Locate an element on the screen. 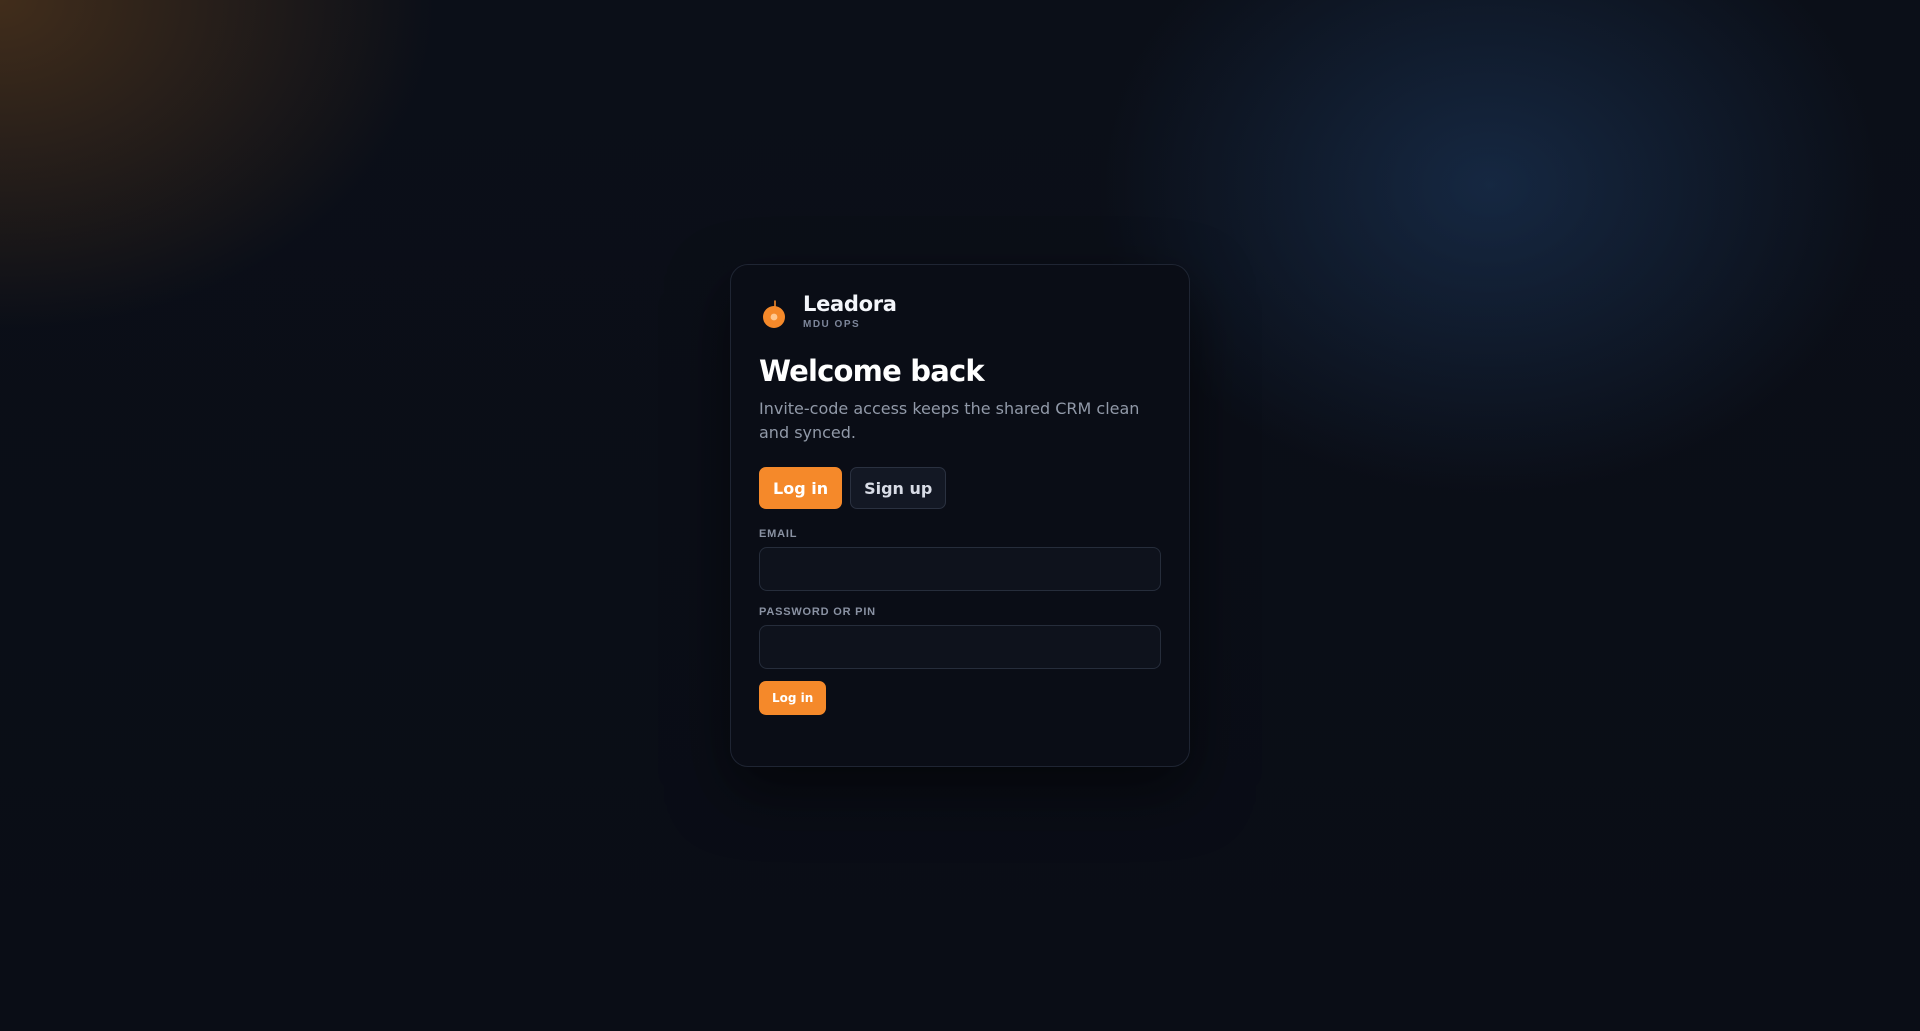 This screenshot has width=1920, height=1031. password-field is located at coordinates (960, 647).